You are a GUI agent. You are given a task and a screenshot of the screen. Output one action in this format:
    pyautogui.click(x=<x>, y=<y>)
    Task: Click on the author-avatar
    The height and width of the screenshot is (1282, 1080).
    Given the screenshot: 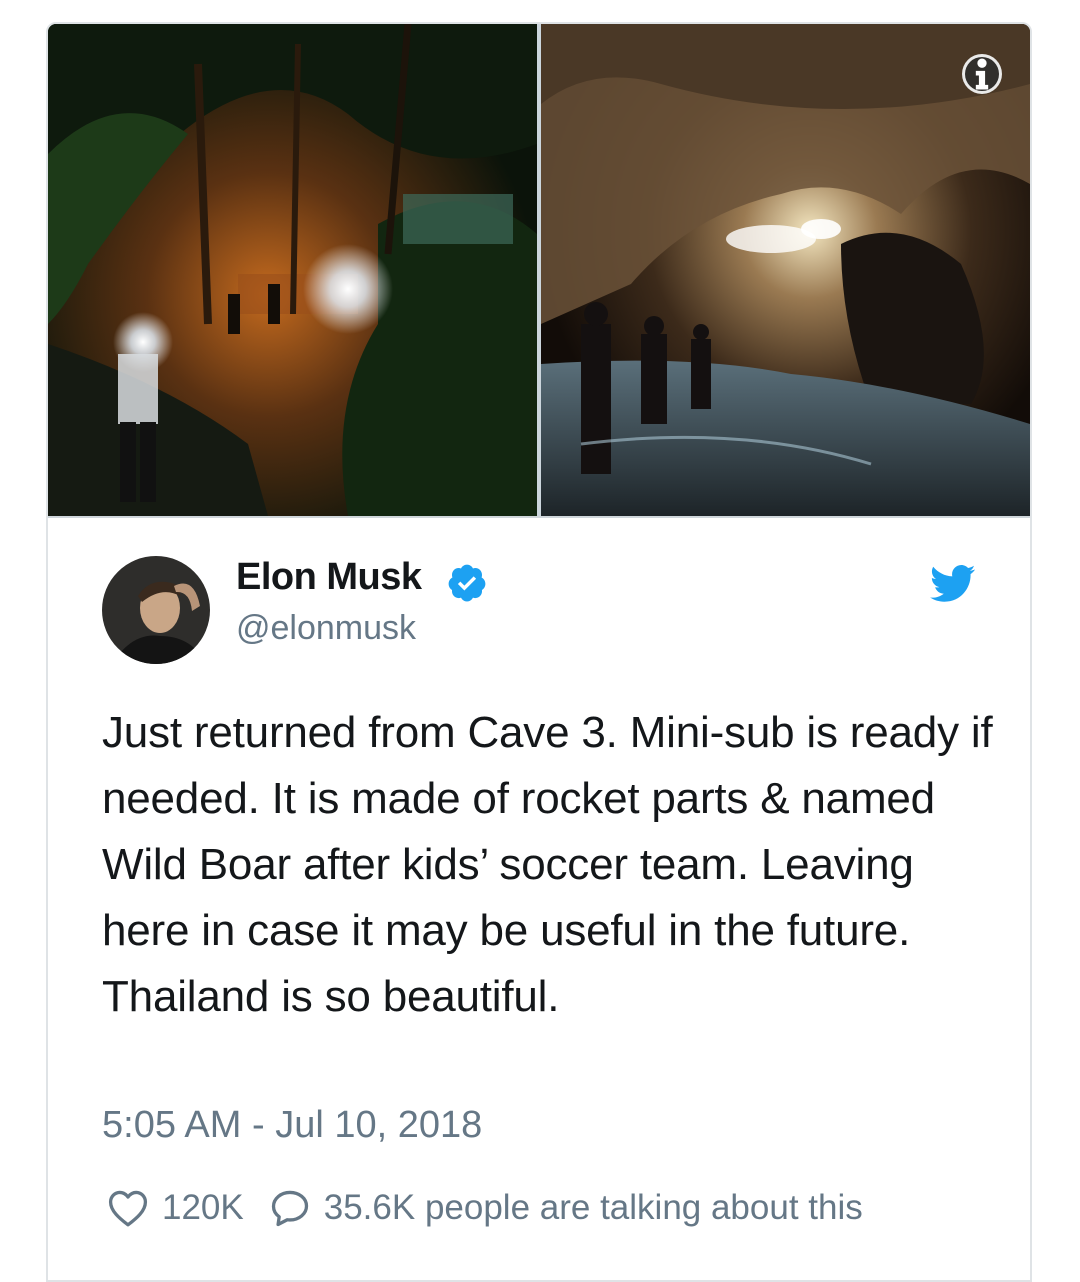 What is the action you would take?
    pyautogui.click(x=156, y=610)
    